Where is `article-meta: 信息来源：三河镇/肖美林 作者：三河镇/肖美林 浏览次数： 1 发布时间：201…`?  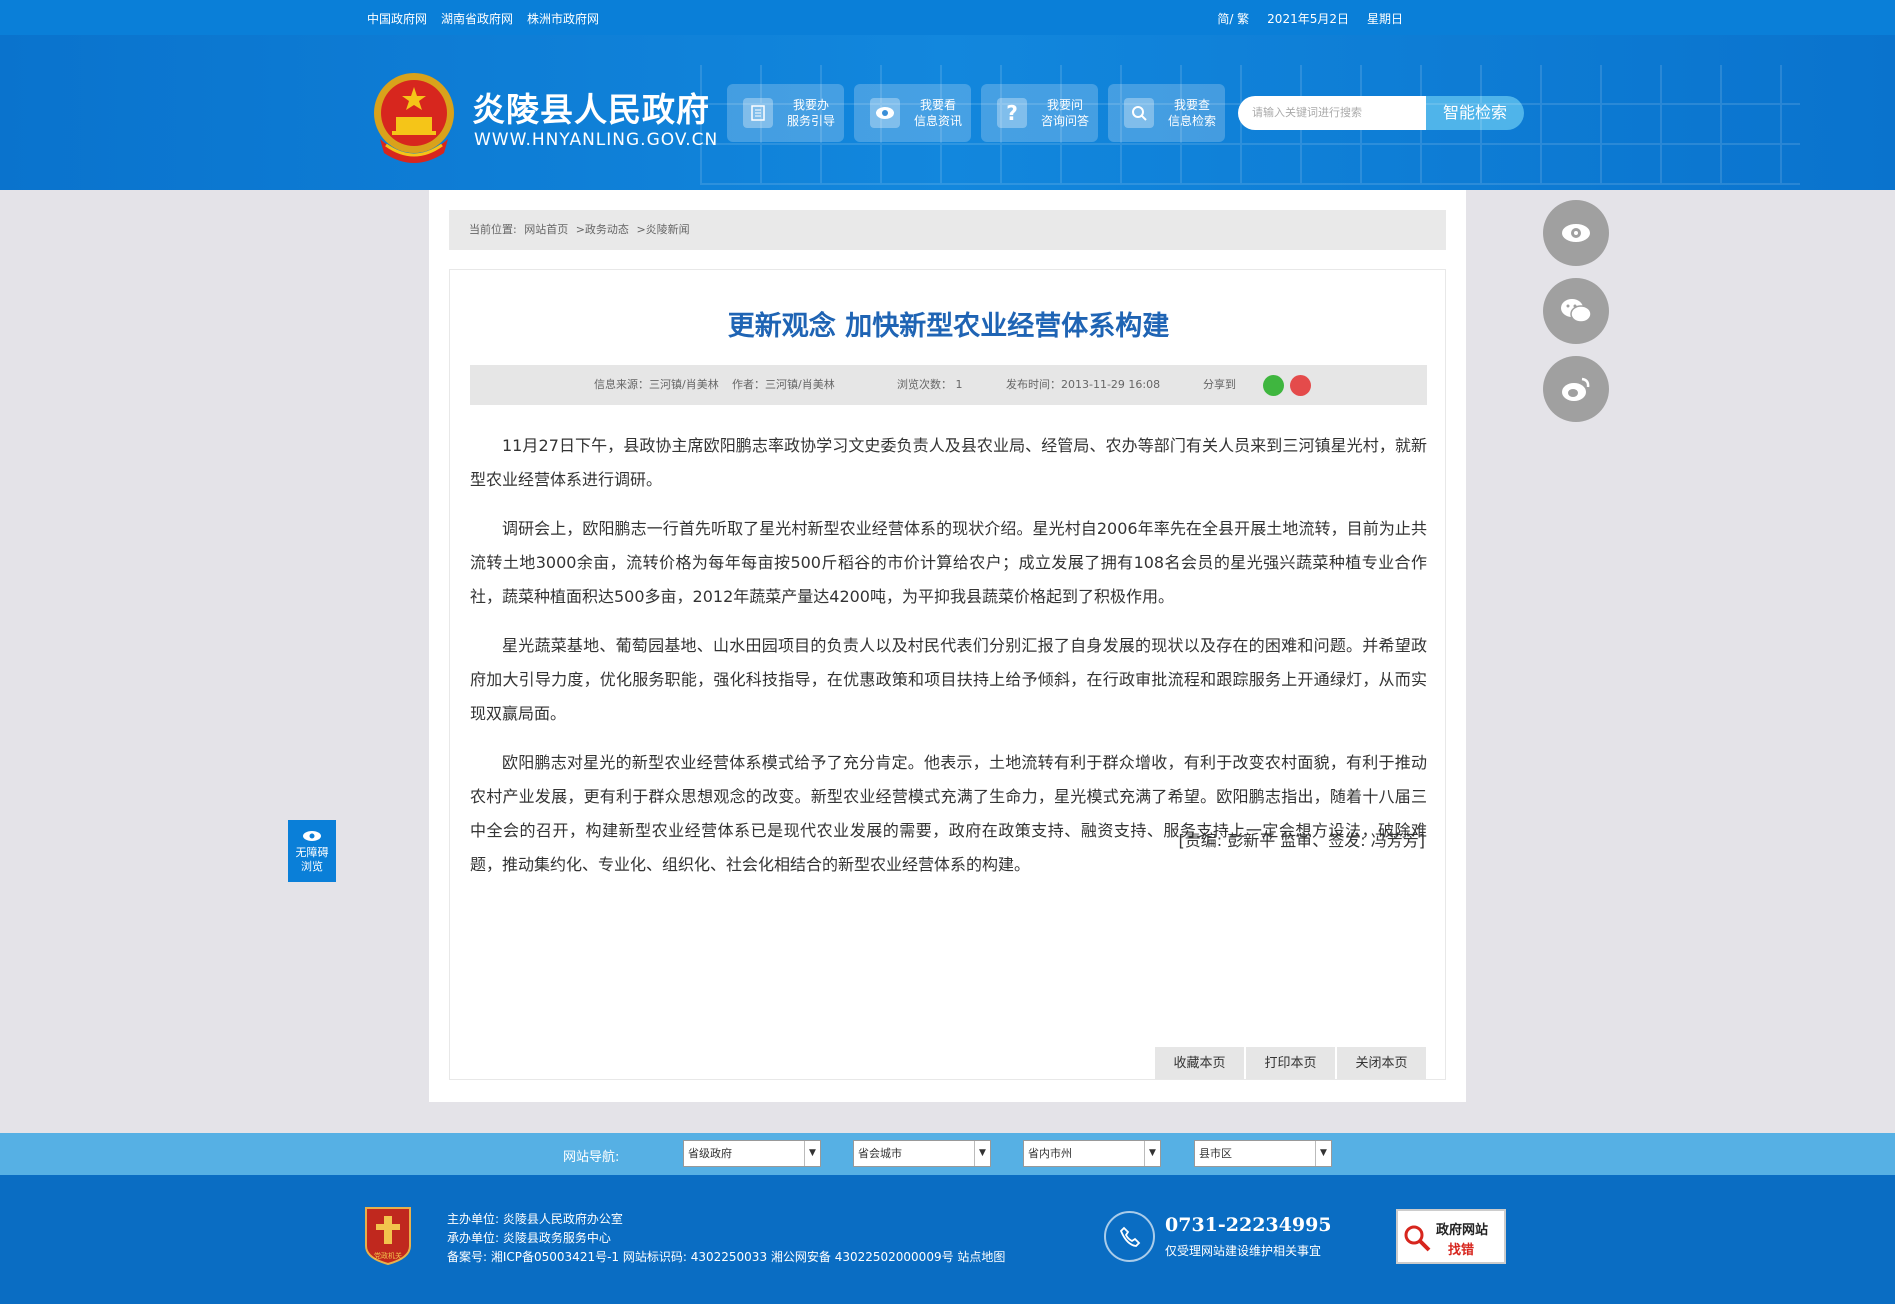
article-meta: 信息来源：三河镇/肖美林 作者：三河镇/肖美林 浏览次数： 1 发布时间：201… is located at coordinates (948, 385).